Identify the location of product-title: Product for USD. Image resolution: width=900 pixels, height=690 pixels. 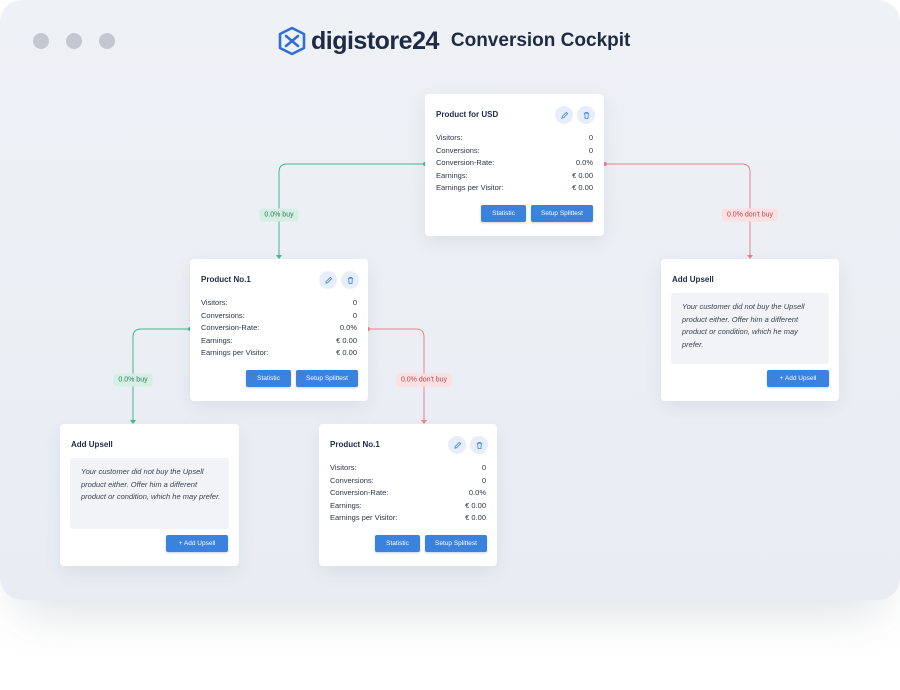
(467, 114).